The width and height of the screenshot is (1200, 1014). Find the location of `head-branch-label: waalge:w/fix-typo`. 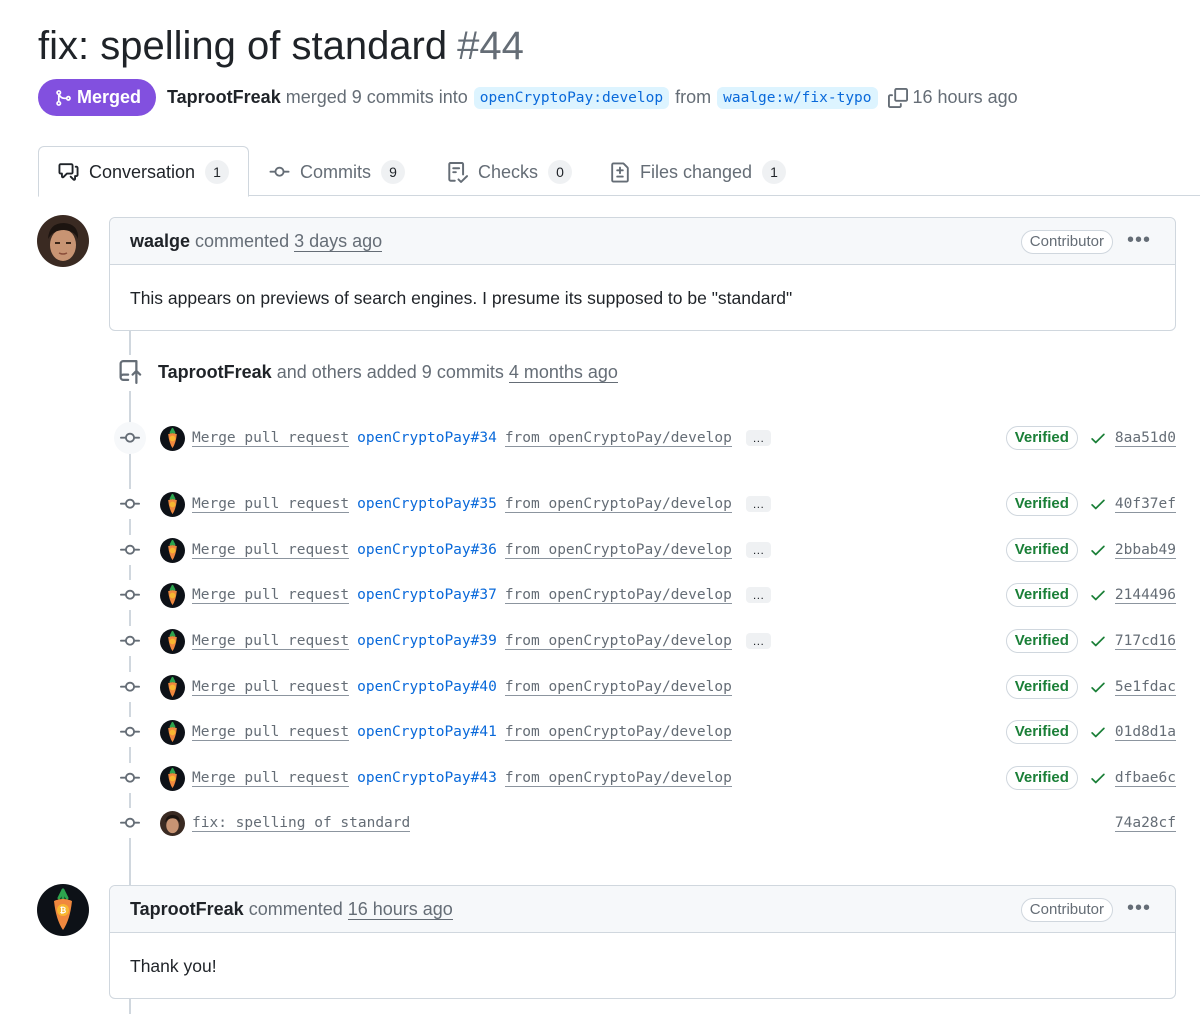

head-branch-label: waalge:w/fix-typo is located at coordinates (797, 97).